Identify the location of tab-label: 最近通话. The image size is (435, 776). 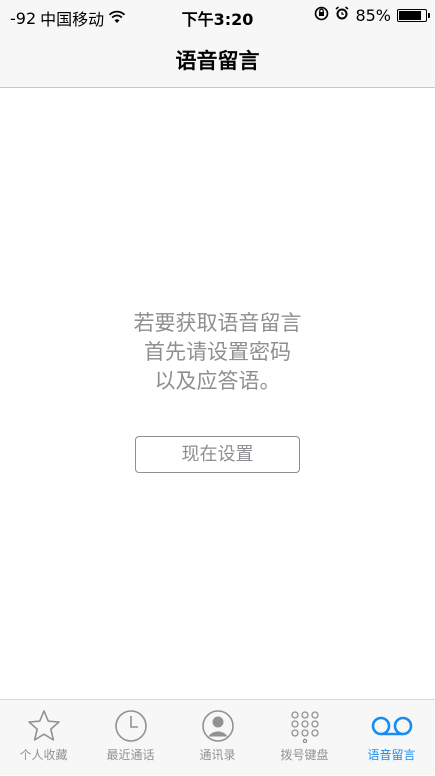
(130, 755).